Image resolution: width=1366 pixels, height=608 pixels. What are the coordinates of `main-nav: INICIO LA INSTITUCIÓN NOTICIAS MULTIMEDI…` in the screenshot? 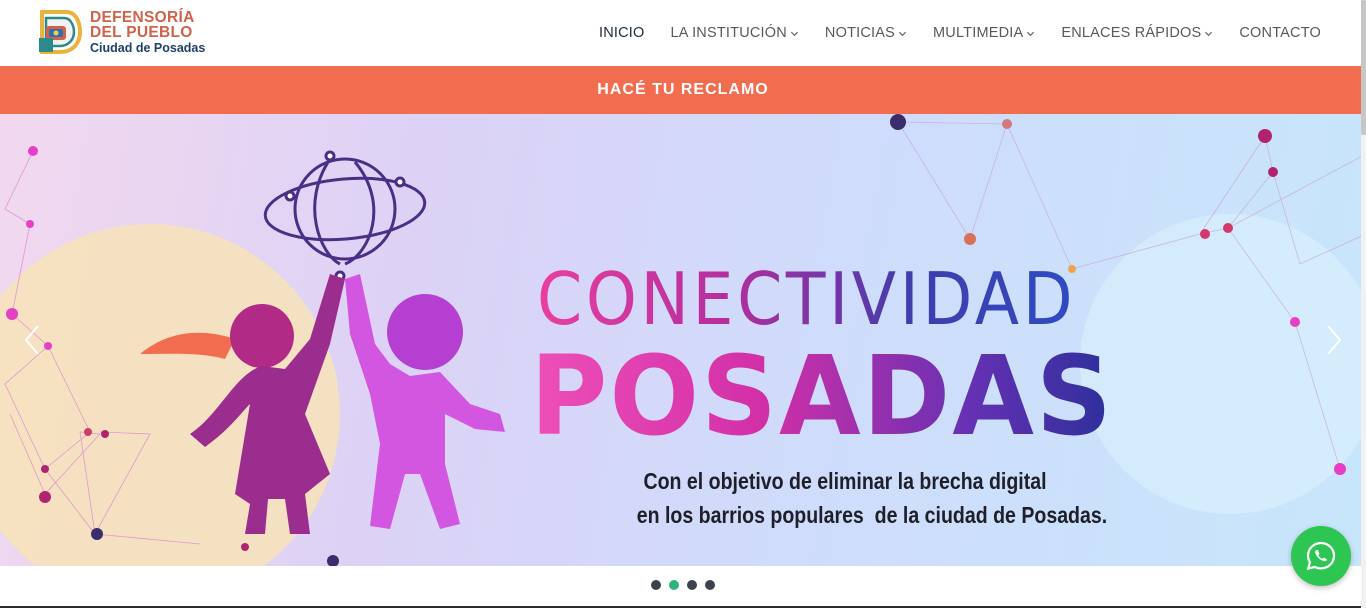 It's located at (947, 33).